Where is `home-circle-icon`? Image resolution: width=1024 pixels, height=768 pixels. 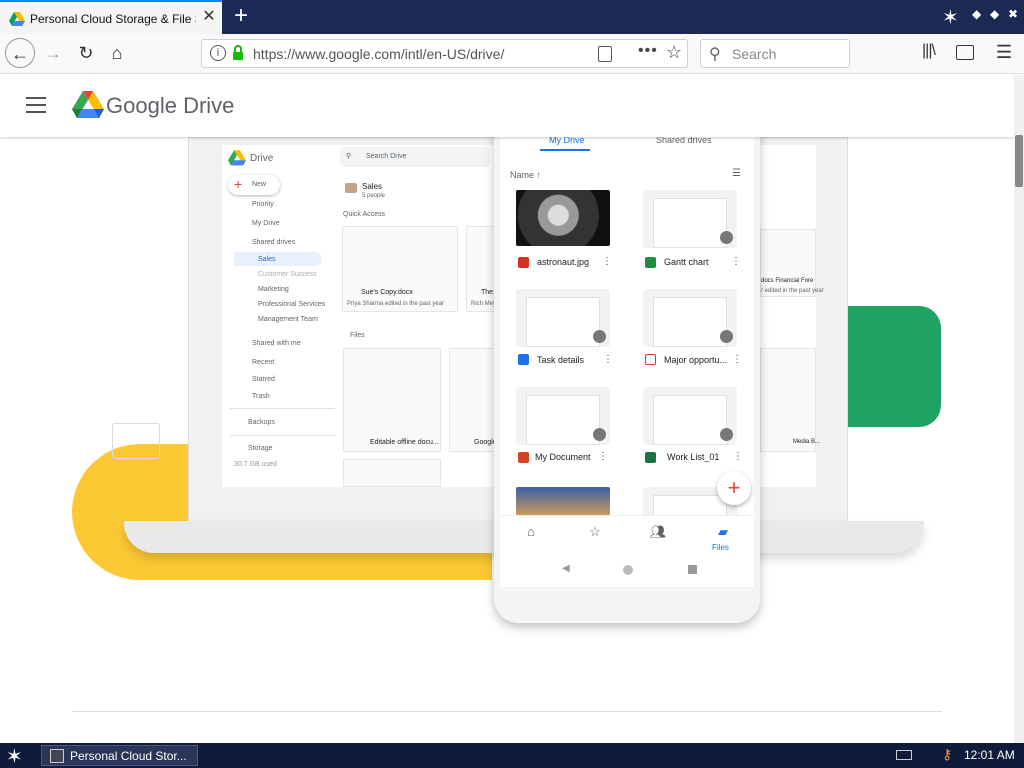
home-circle-icon is located at coordinates (628, 570).